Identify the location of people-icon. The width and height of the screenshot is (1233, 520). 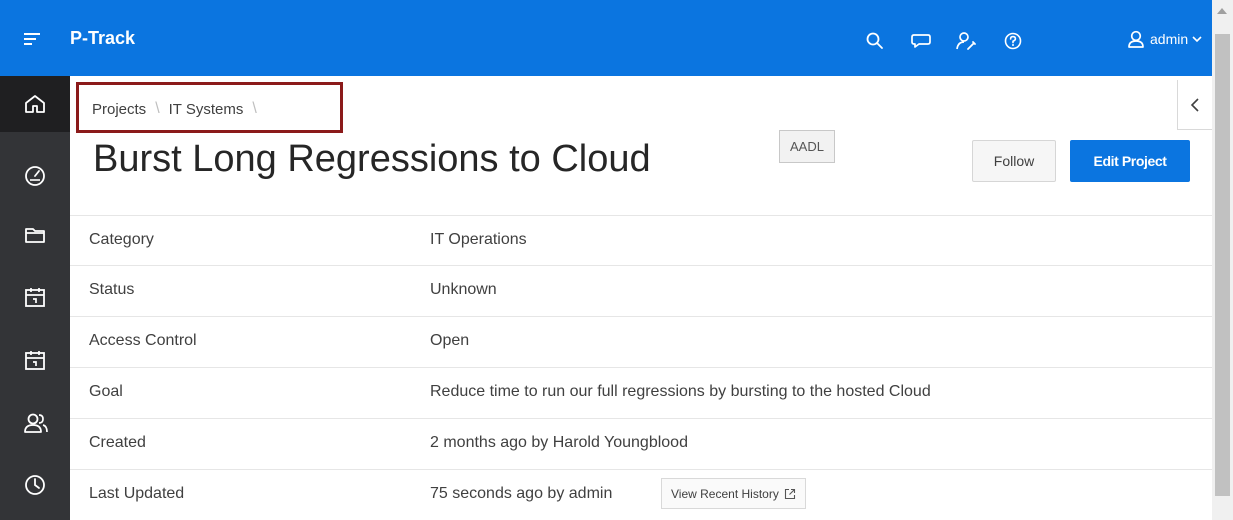
(36, 423).